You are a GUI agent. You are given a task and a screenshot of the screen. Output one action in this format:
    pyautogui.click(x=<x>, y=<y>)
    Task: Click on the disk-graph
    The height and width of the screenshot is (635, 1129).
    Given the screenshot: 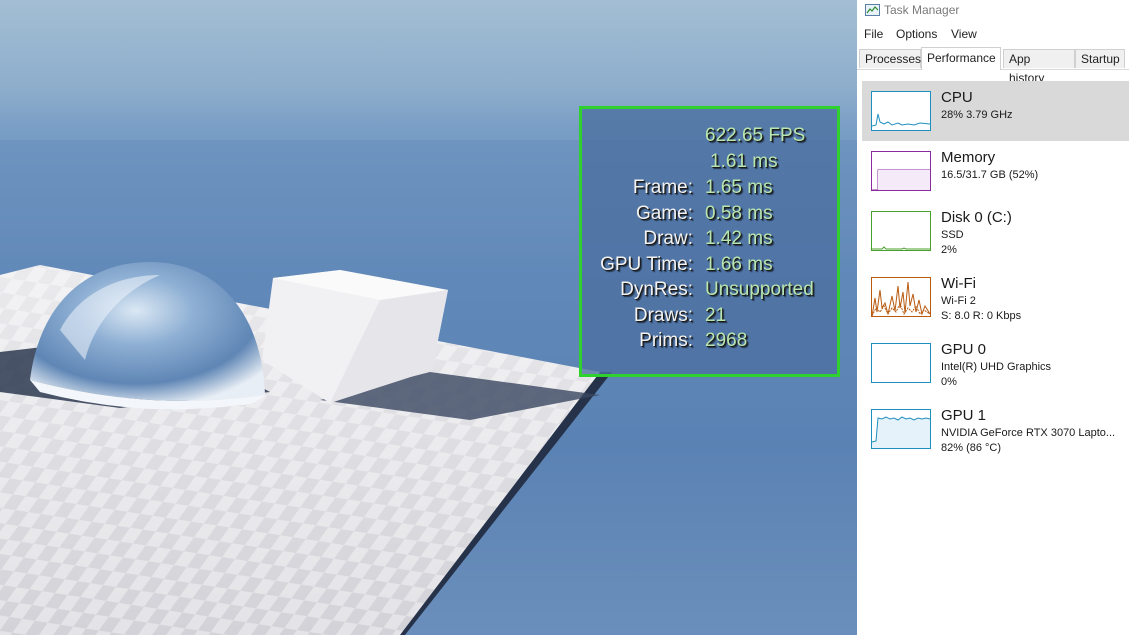 What is the action you would take?
    pyautogui.click(x=901, y=248)
    